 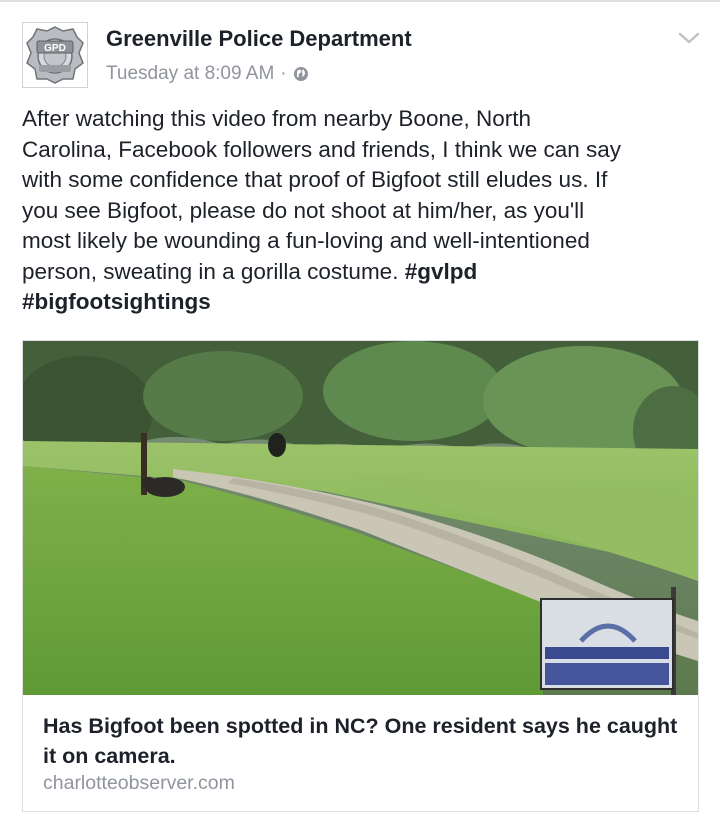 What do you see at coordinates (55, 48) in the screenshot?
I see `svg-text: GPD` at bounding box center [55, 48].